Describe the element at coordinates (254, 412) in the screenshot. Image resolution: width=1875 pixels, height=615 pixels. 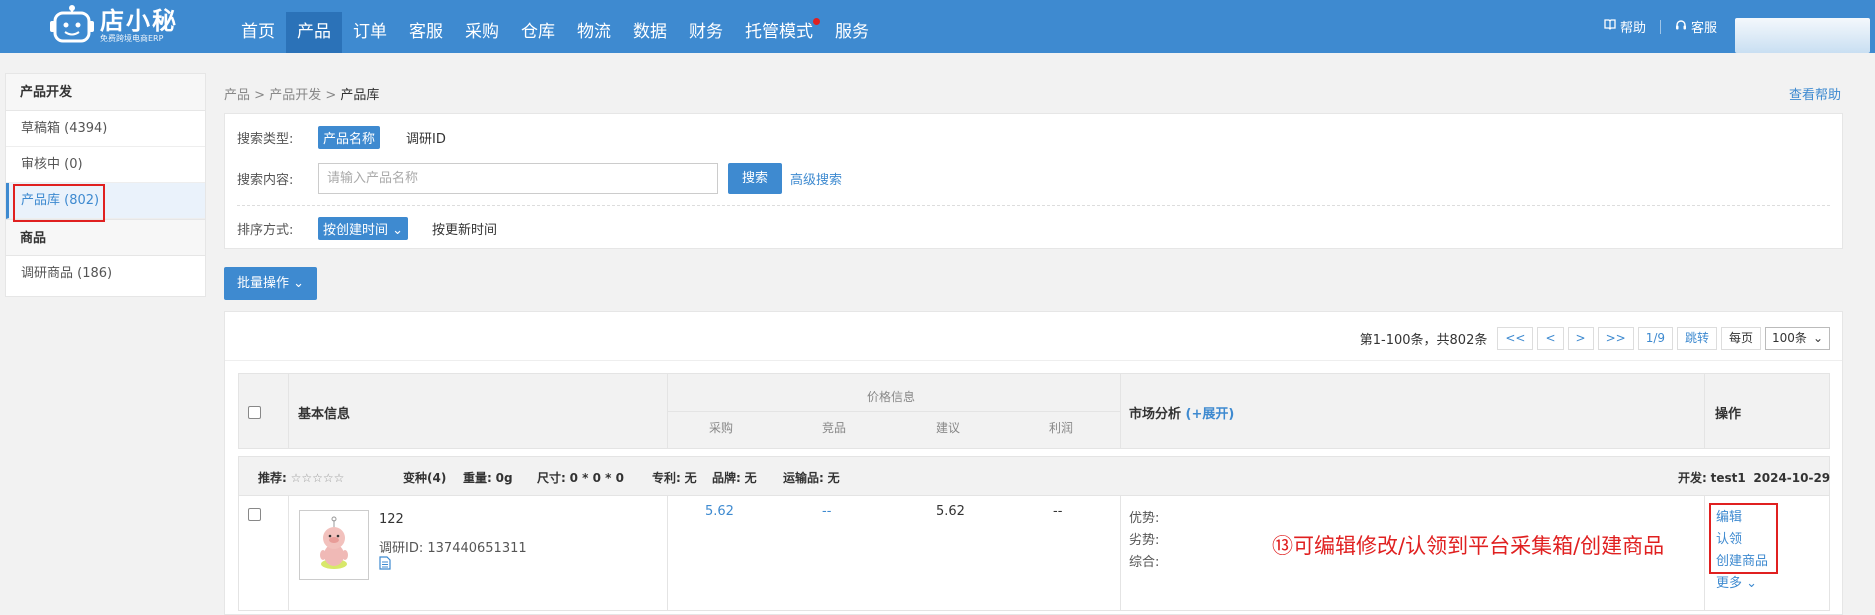
I see `select-all-checkbox` at that location.